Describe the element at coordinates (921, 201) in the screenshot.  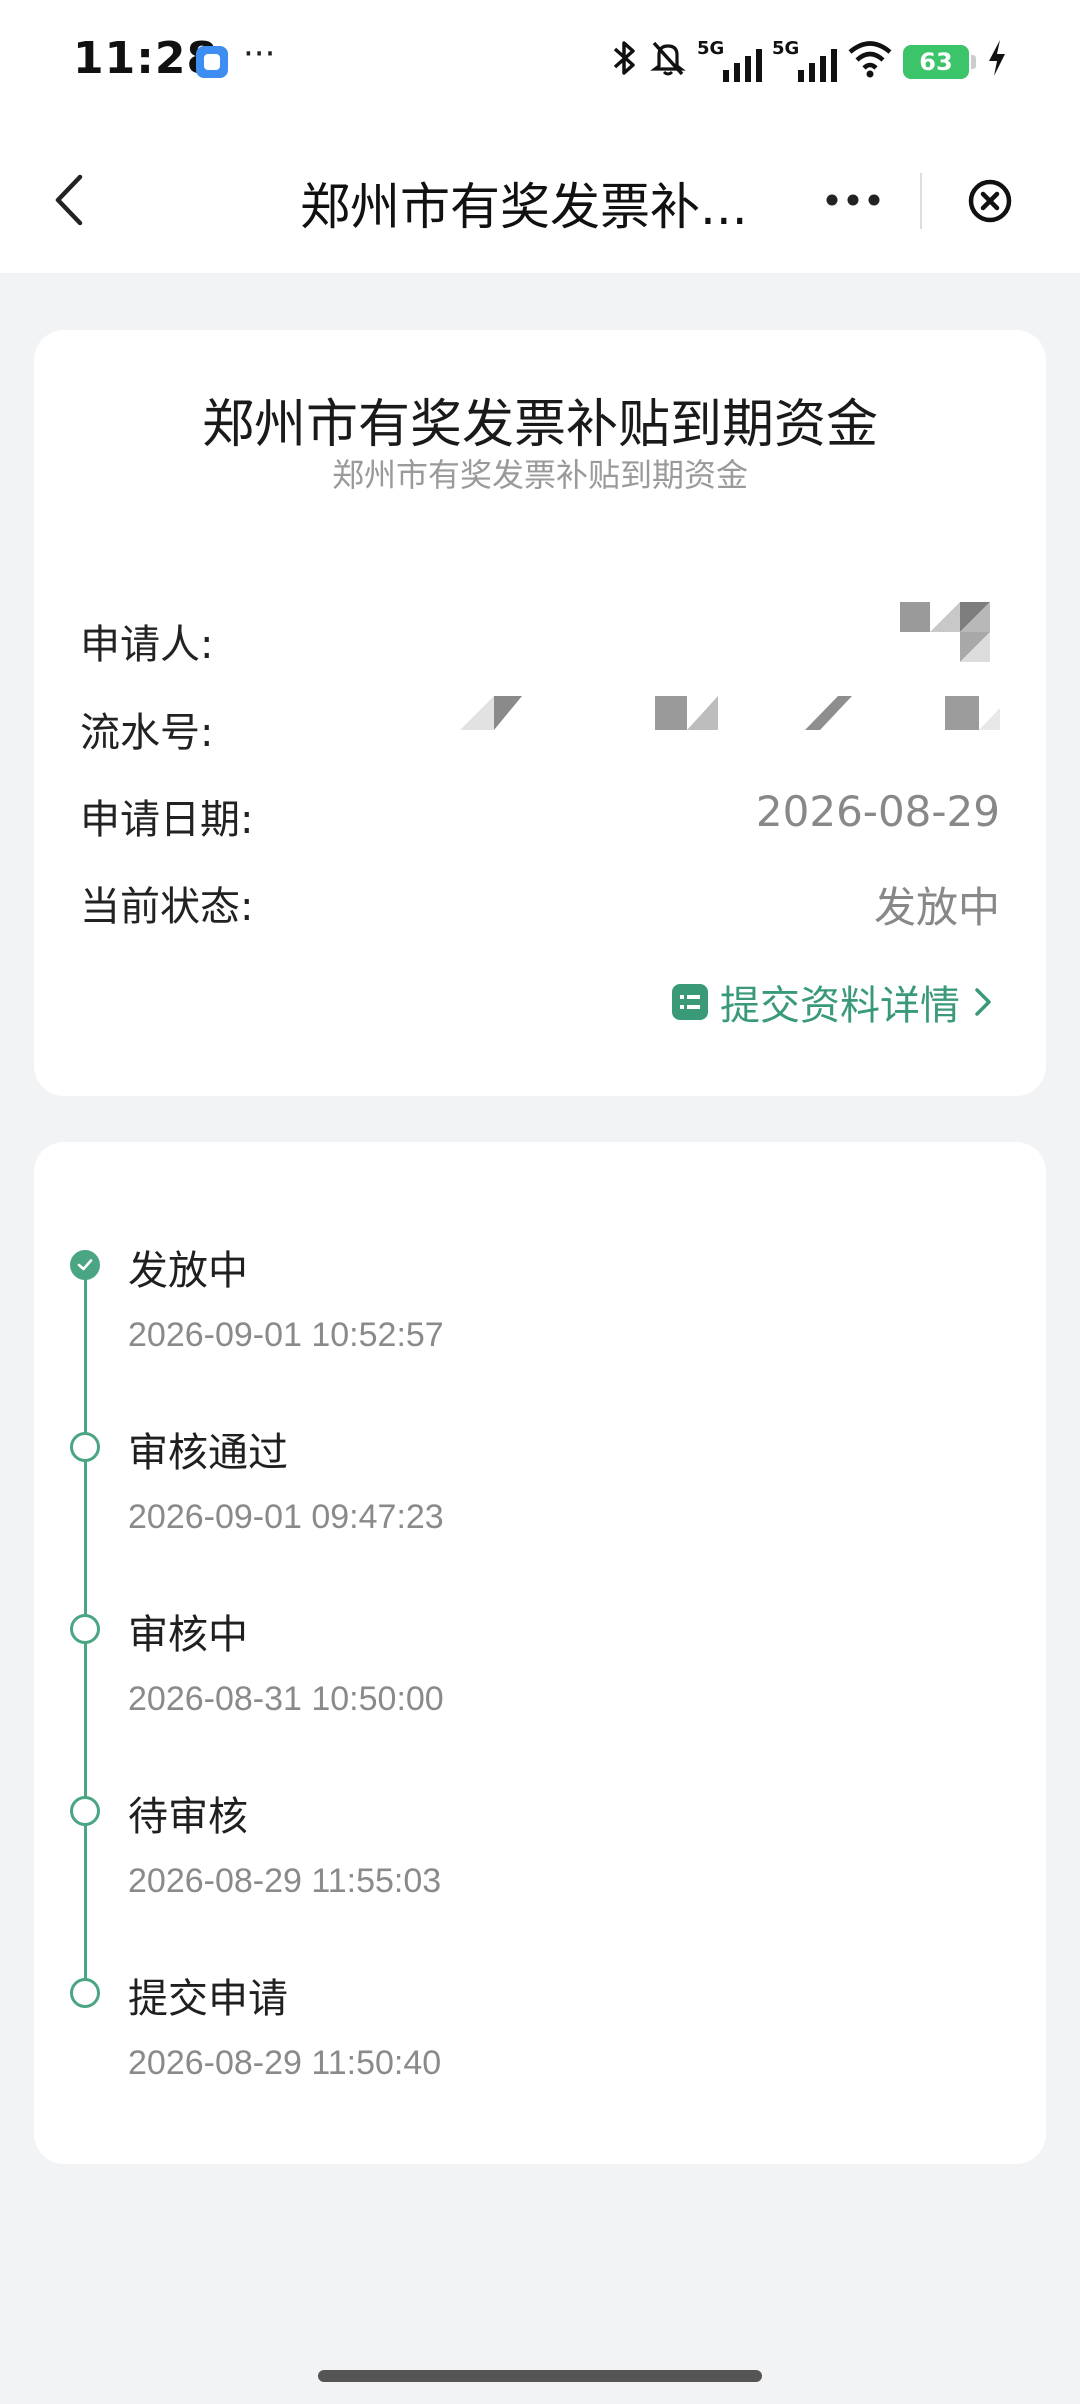
I see `nav-divider` at that location.